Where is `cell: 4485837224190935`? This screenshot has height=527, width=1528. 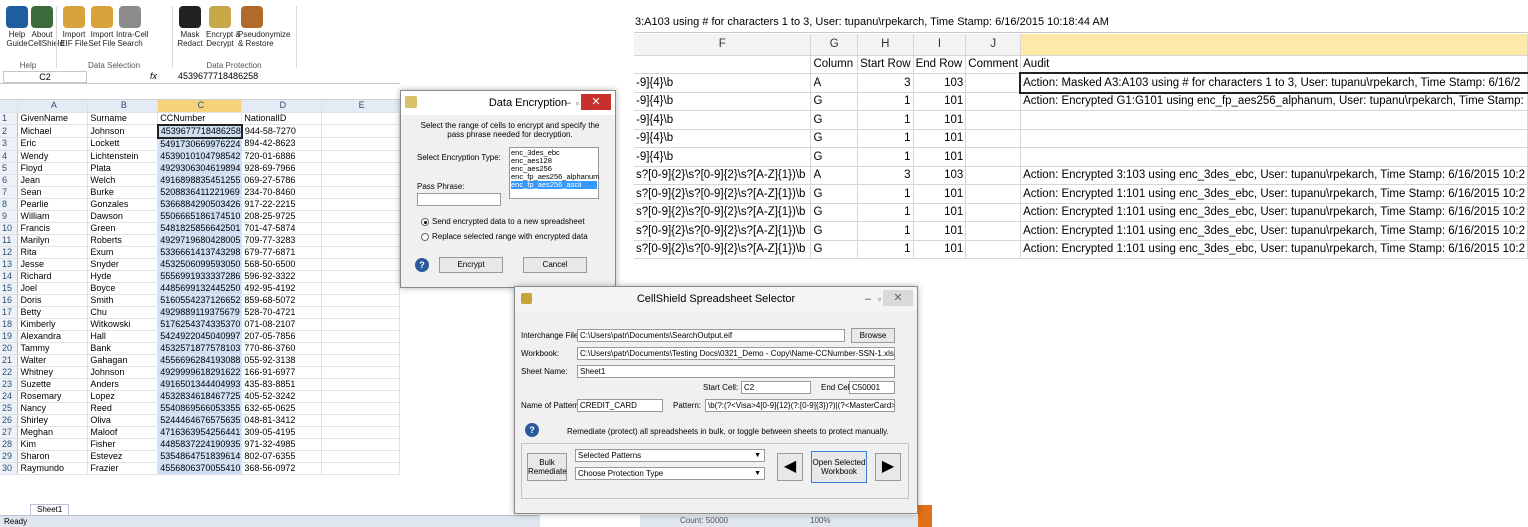
cell: 4485837224190935 is located at coordinates (200, 444).